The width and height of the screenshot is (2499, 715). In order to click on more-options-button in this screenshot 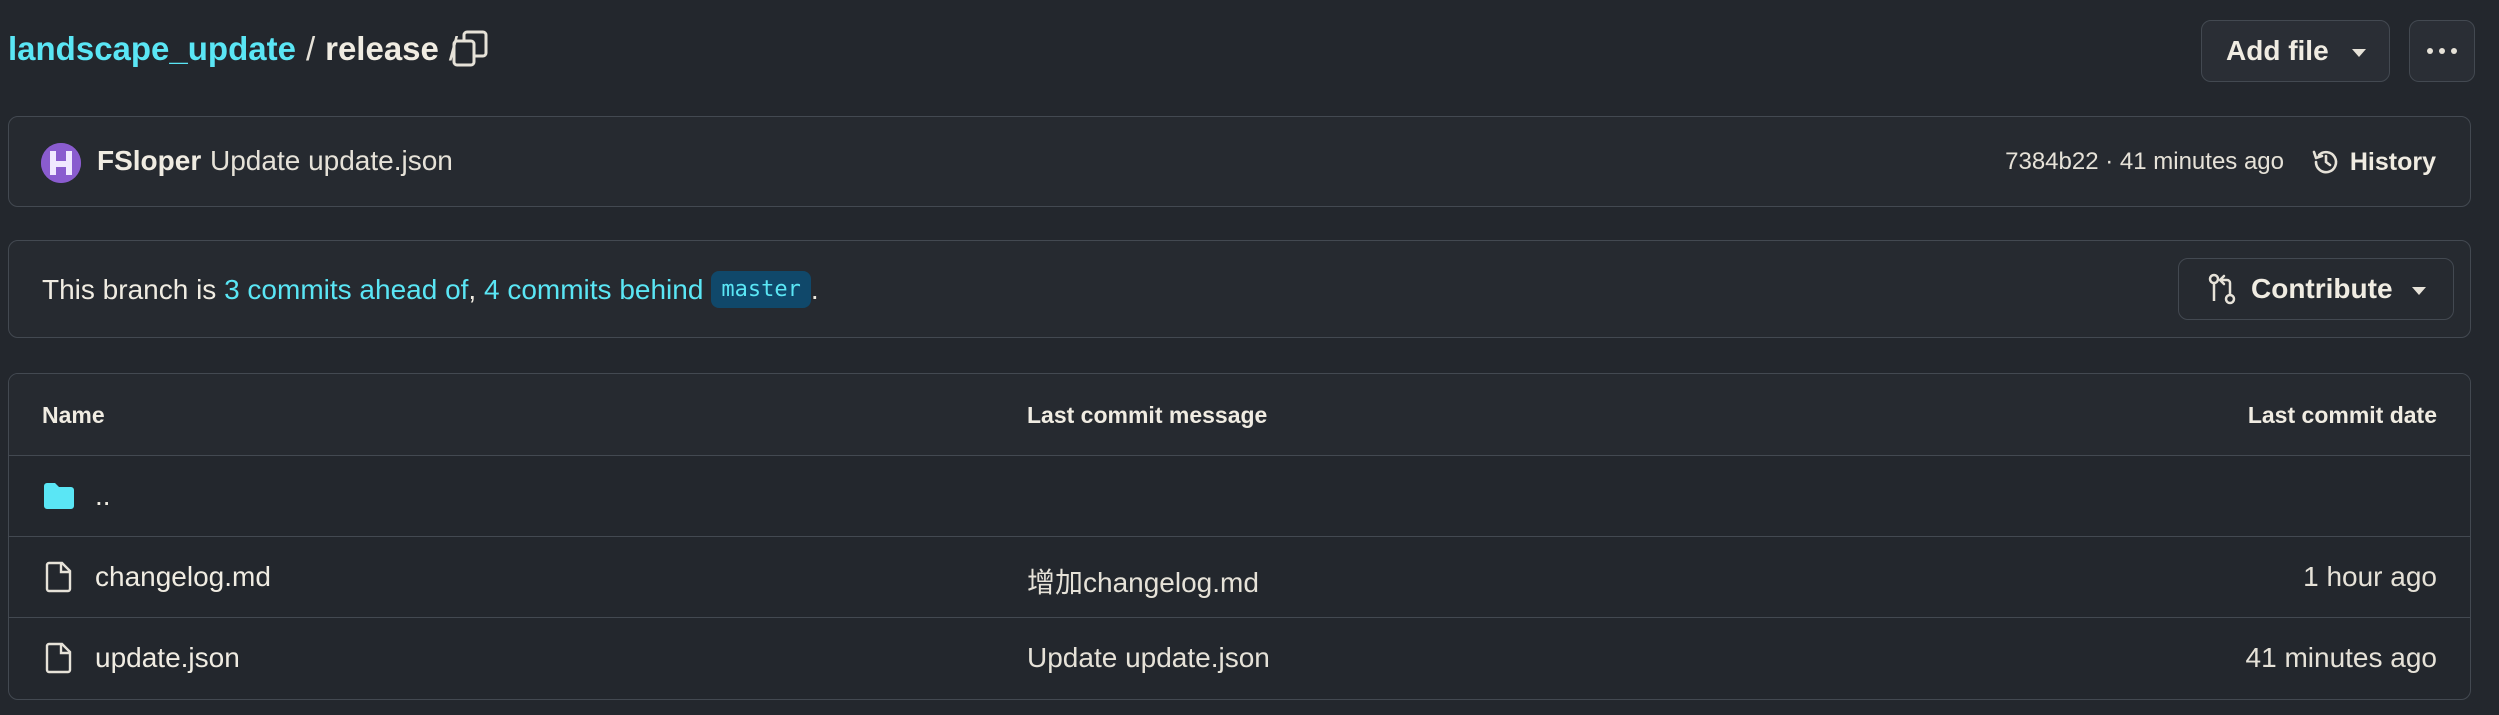, I will do `click(2442, 51)`.